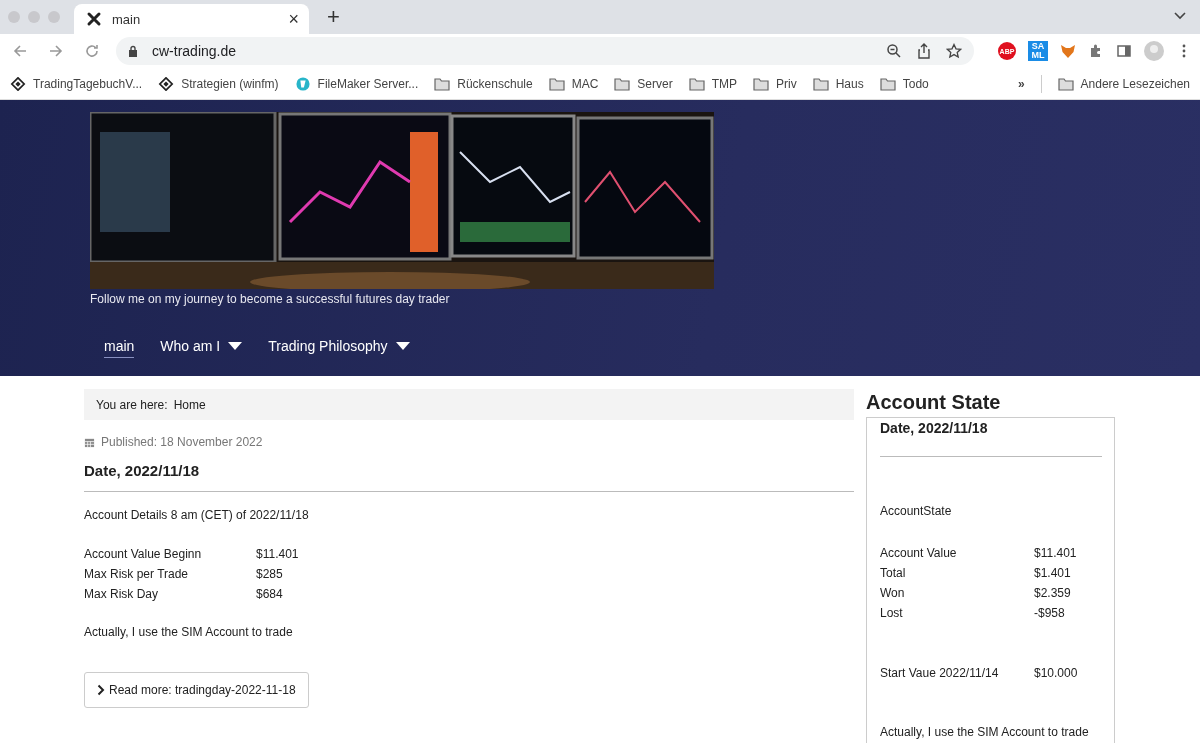 Image resolution: width=1200 pixels, height=743 pixels. I want to click on breadcrumb-label: You are here:, so click(132, 404).